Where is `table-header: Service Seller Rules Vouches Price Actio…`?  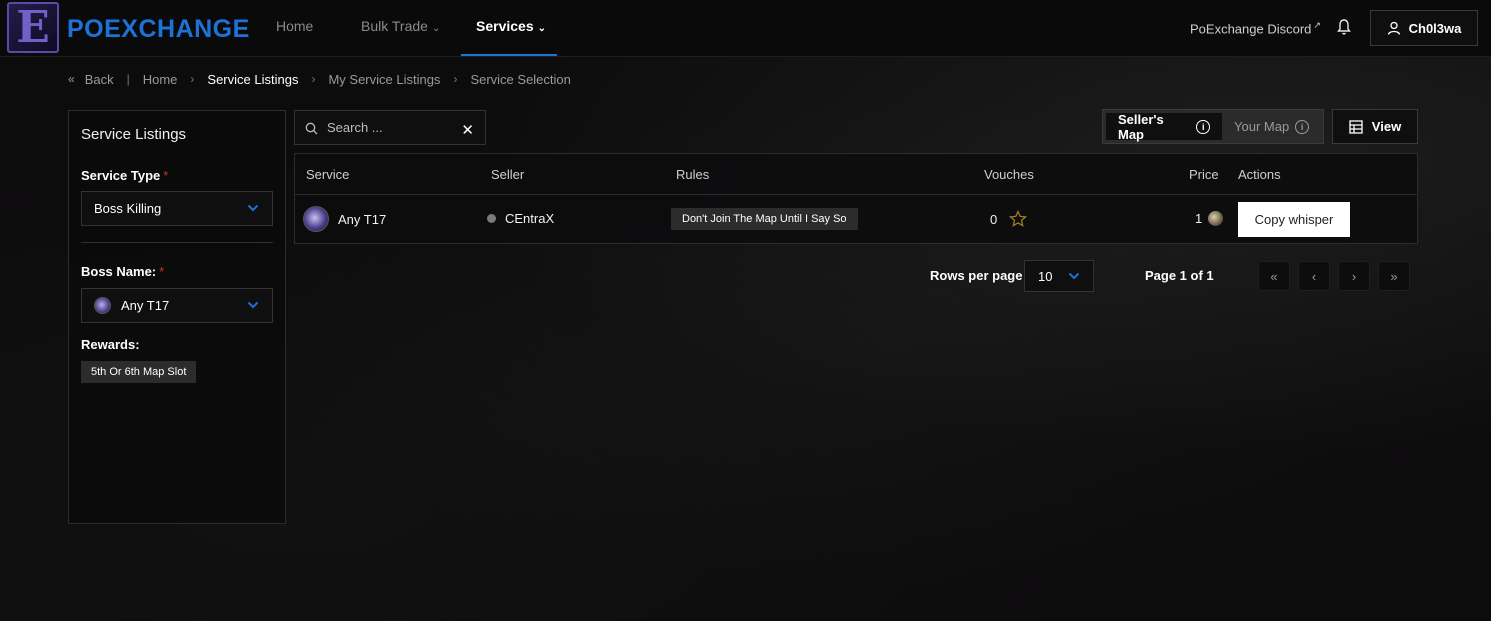
table-header: Service Seller Rules Vouches Price Actio… is located at coordinates (856, 174).